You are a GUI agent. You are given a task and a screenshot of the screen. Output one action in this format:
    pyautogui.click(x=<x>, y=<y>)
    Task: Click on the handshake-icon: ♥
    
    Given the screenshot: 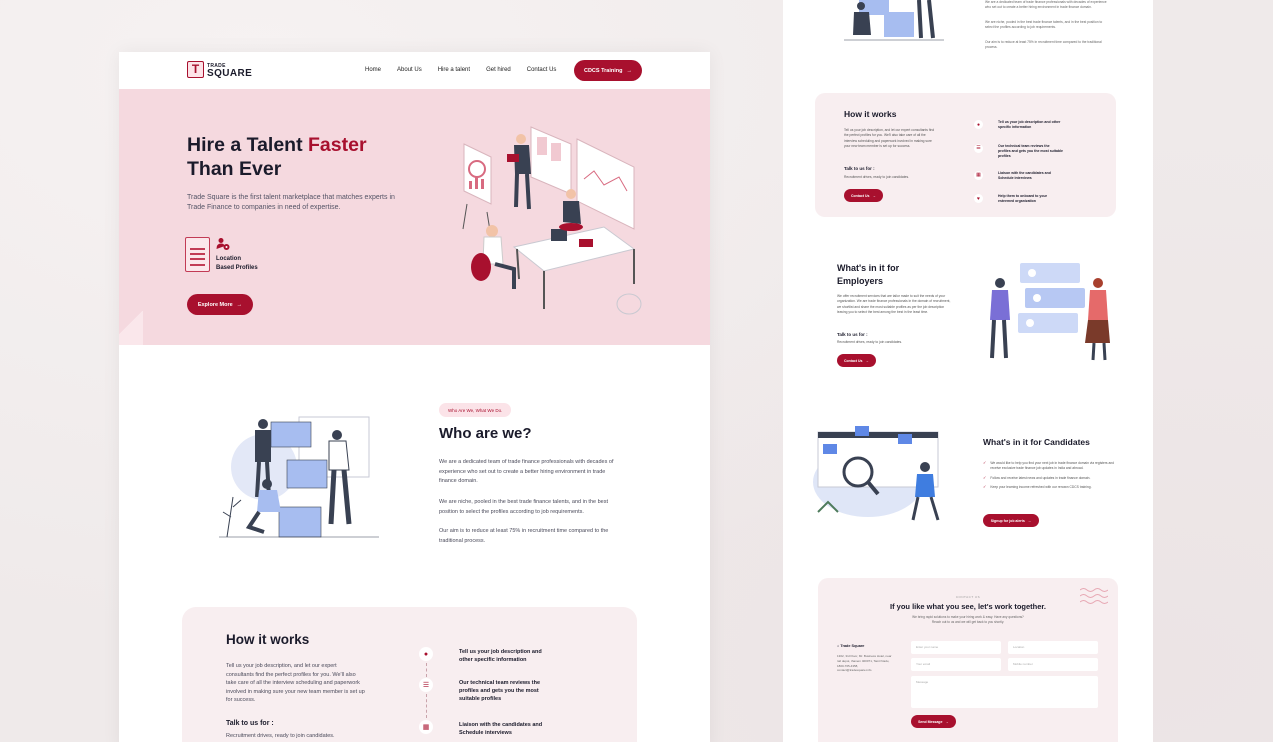 What is the action you would take?
    pyautogui.click(x=978, y=198)
    